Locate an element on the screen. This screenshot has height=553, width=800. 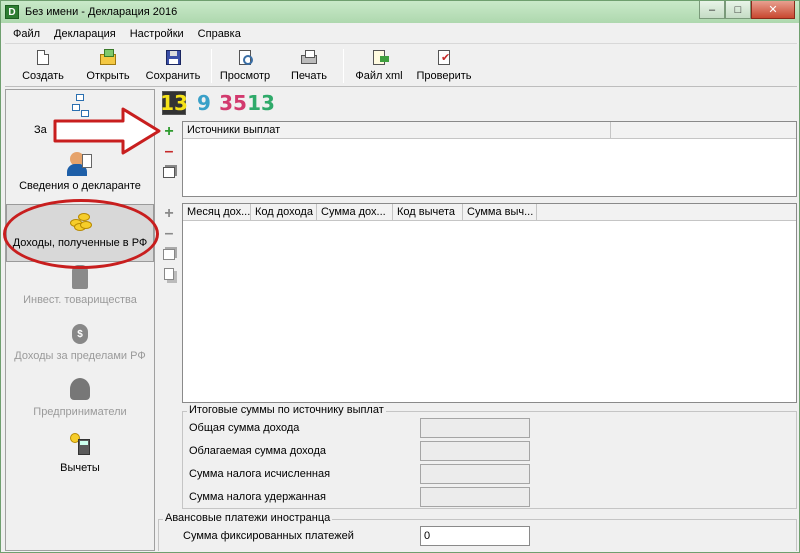
save-button: Сохранить is located at coordinates (173, 66).